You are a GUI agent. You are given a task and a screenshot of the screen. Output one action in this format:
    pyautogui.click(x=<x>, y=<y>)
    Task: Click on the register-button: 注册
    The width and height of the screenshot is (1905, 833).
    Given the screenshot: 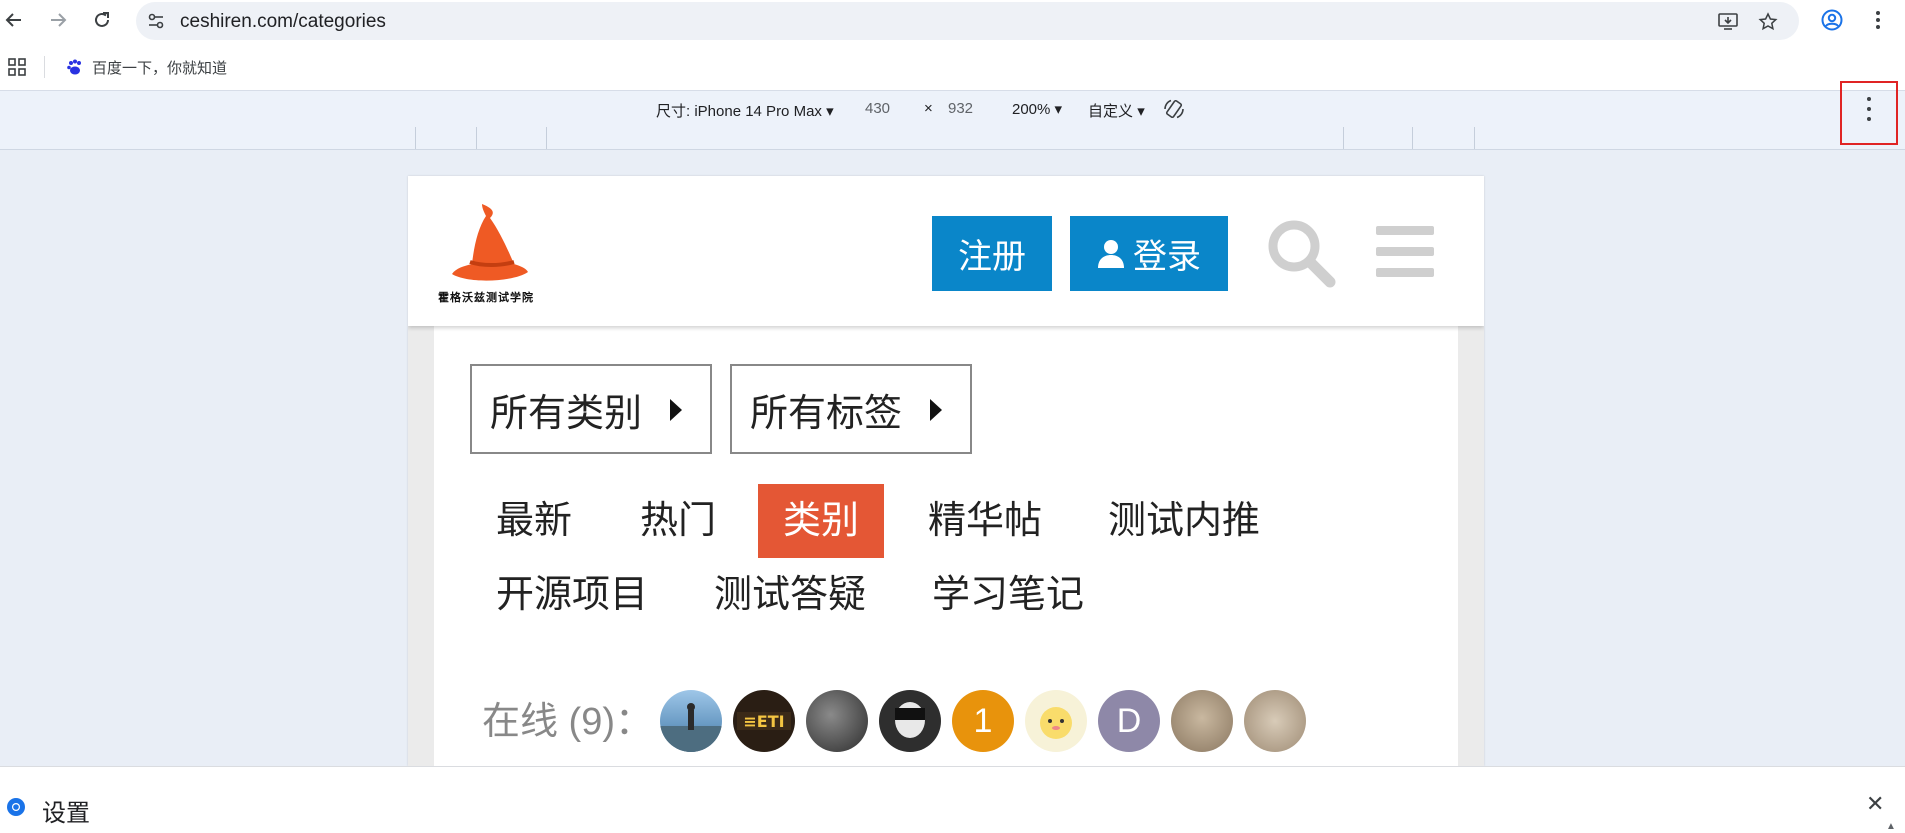 What is the action you would take?
    pyautogui.click(x=992, y=253)
    